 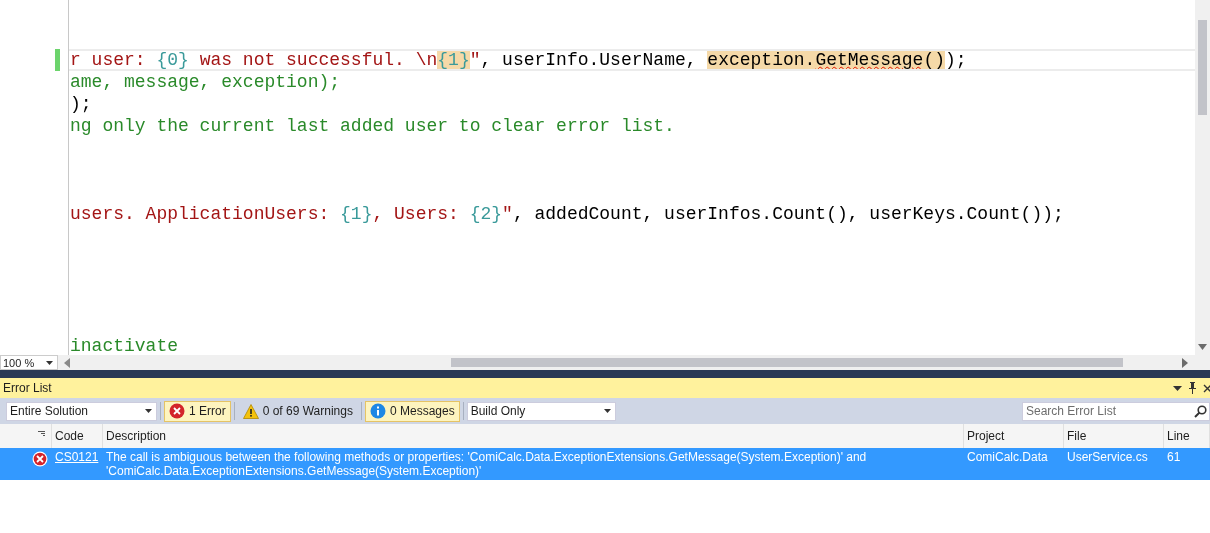 I want to click on build-filter-dropdown: Build Only, so click(x=541, y=411).